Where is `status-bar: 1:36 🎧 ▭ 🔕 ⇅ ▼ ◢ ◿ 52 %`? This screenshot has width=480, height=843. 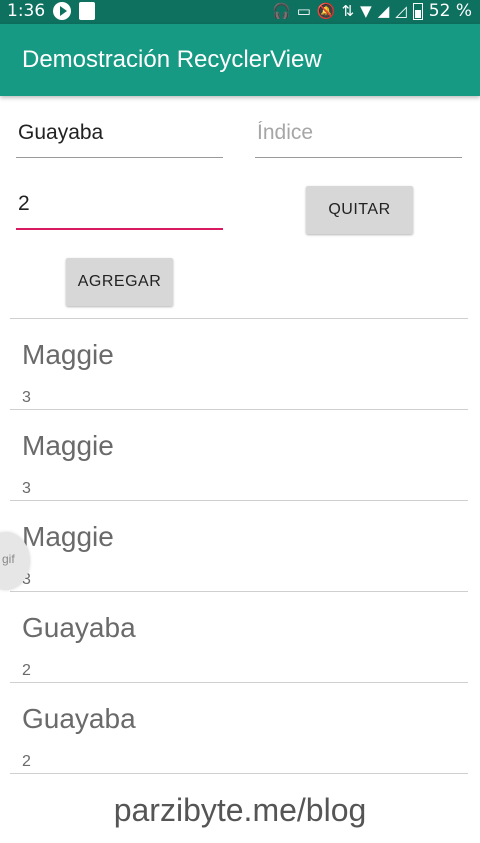
status-bar: 1:36 🎧 ▭ 🔕 ⇅ ▼ ◢ ◿ 52 % is located at coordinates (240, 12).